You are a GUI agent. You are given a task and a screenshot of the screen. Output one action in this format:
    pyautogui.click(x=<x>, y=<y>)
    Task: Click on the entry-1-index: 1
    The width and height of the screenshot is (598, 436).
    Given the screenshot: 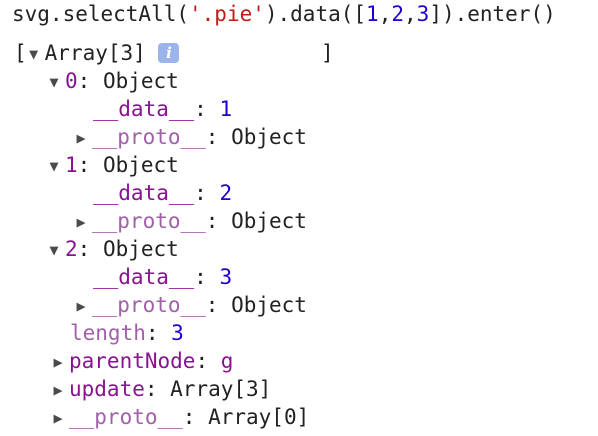 What is the action you would take?
    pyautogui.click(x=71, y=165)
    